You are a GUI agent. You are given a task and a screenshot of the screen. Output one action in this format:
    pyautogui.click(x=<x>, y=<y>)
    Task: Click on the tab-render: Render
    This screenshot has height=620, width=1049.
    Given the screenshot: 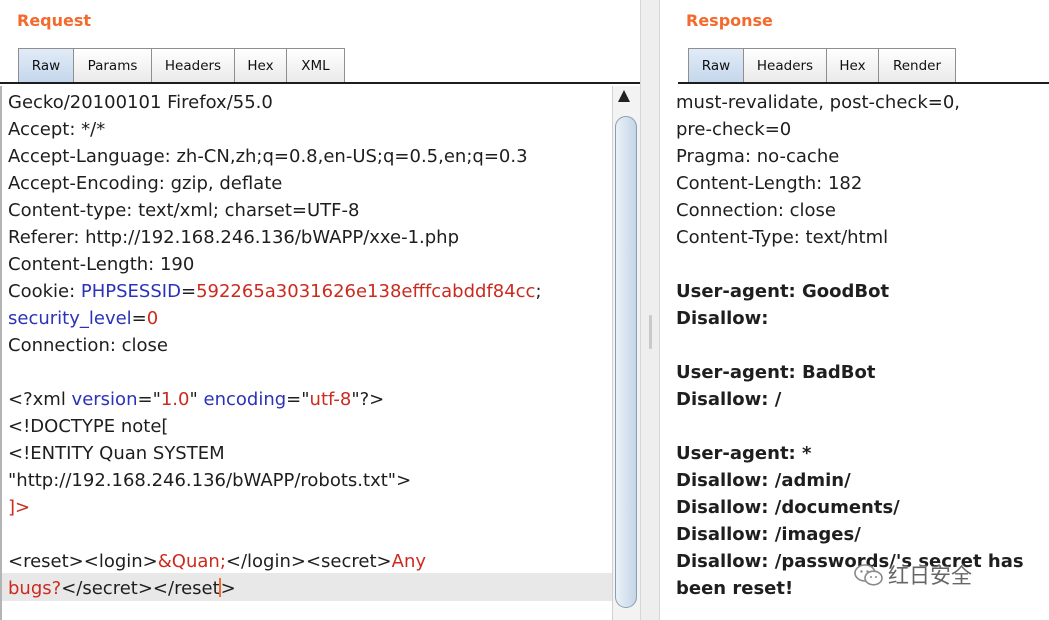 What is the action you would take?
    pyautogui.click(x=917, y=65)
    